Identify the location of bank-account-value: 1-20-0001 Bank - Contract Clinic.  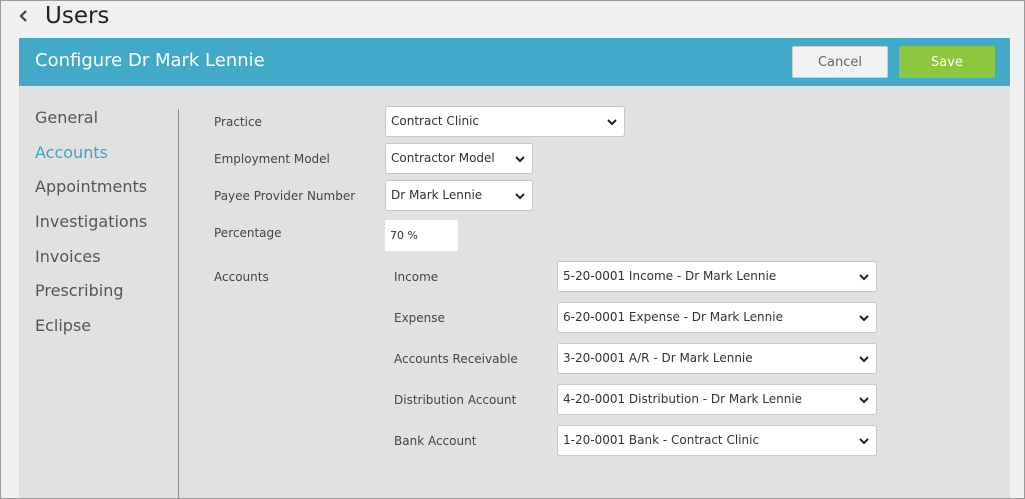
(661, 440).